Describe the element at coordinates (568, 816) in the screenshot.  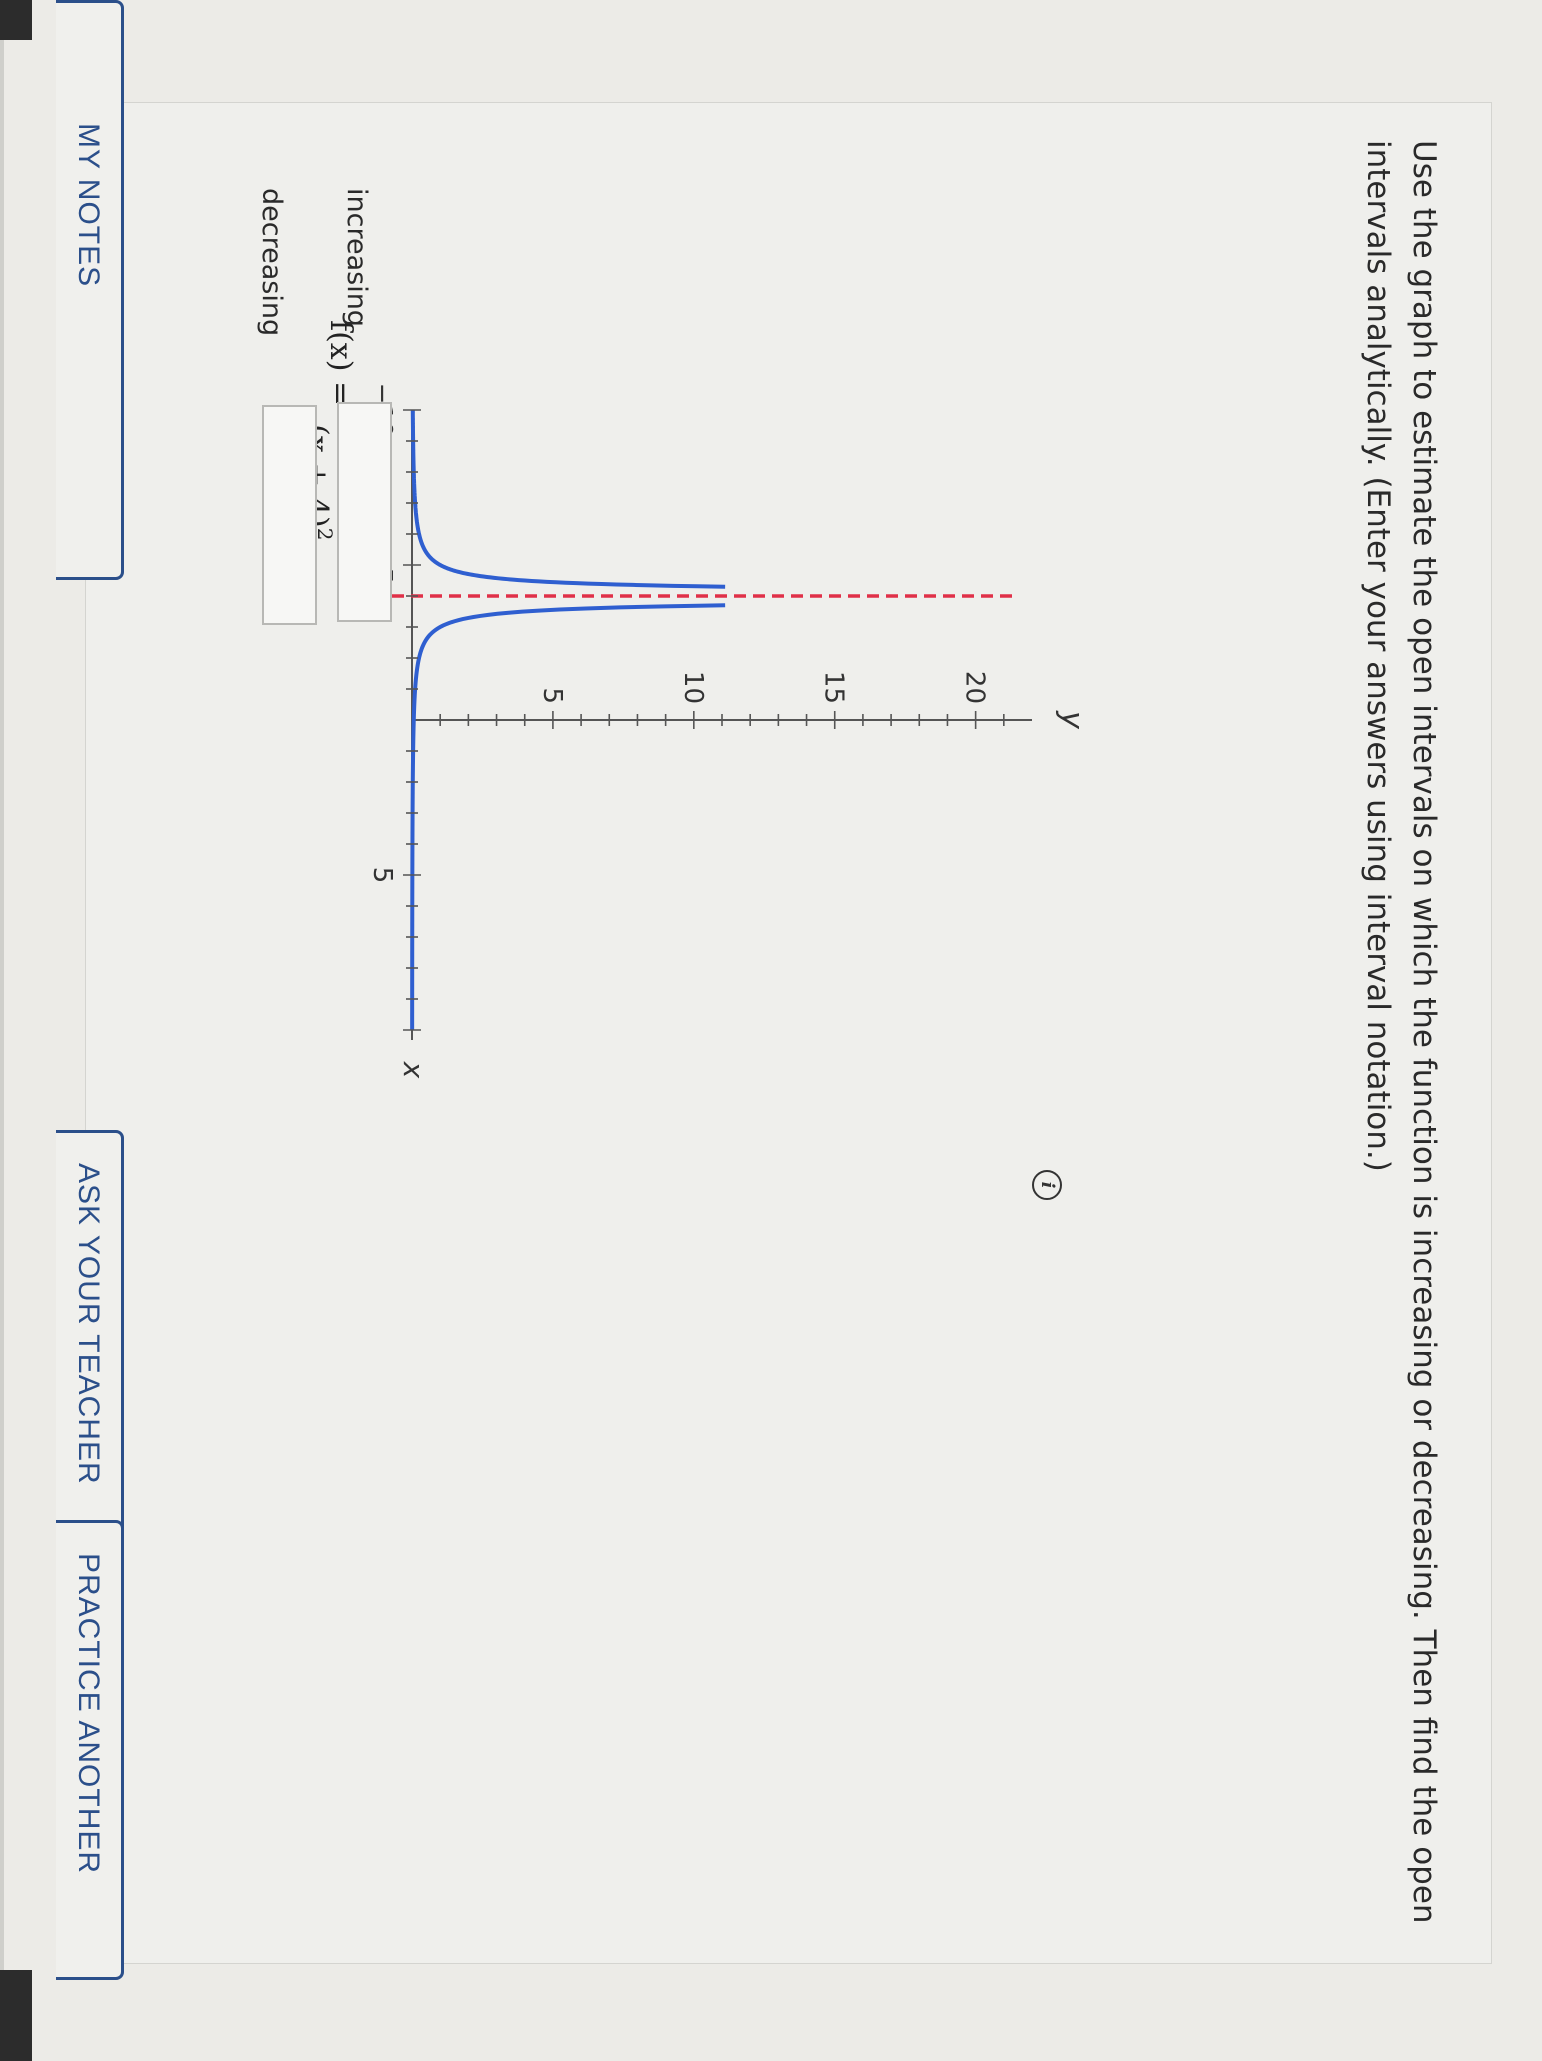
I see `curve-right-branch` at that location.